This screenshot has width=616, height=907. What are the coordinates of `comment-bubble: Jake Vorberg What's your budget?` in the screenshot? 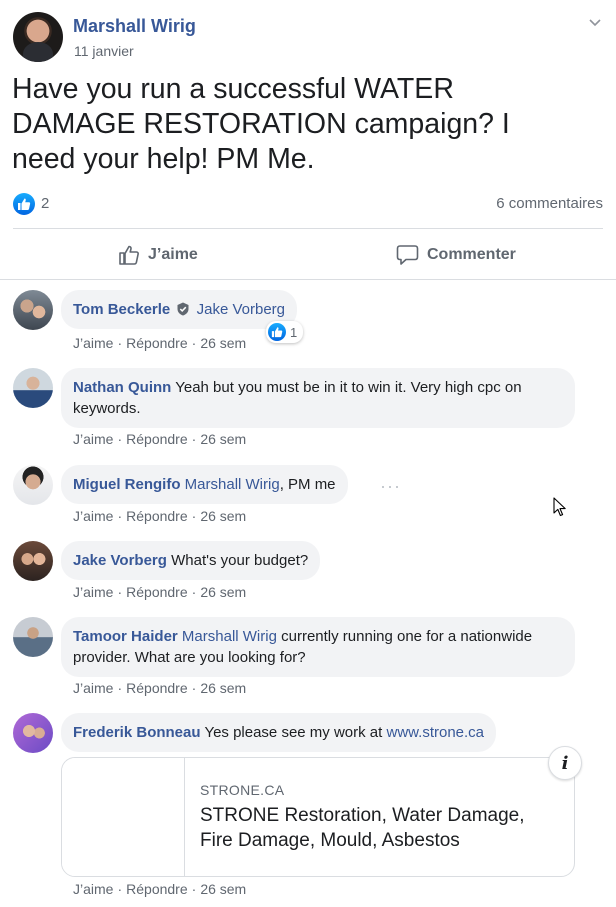 It's located at (191, 560).